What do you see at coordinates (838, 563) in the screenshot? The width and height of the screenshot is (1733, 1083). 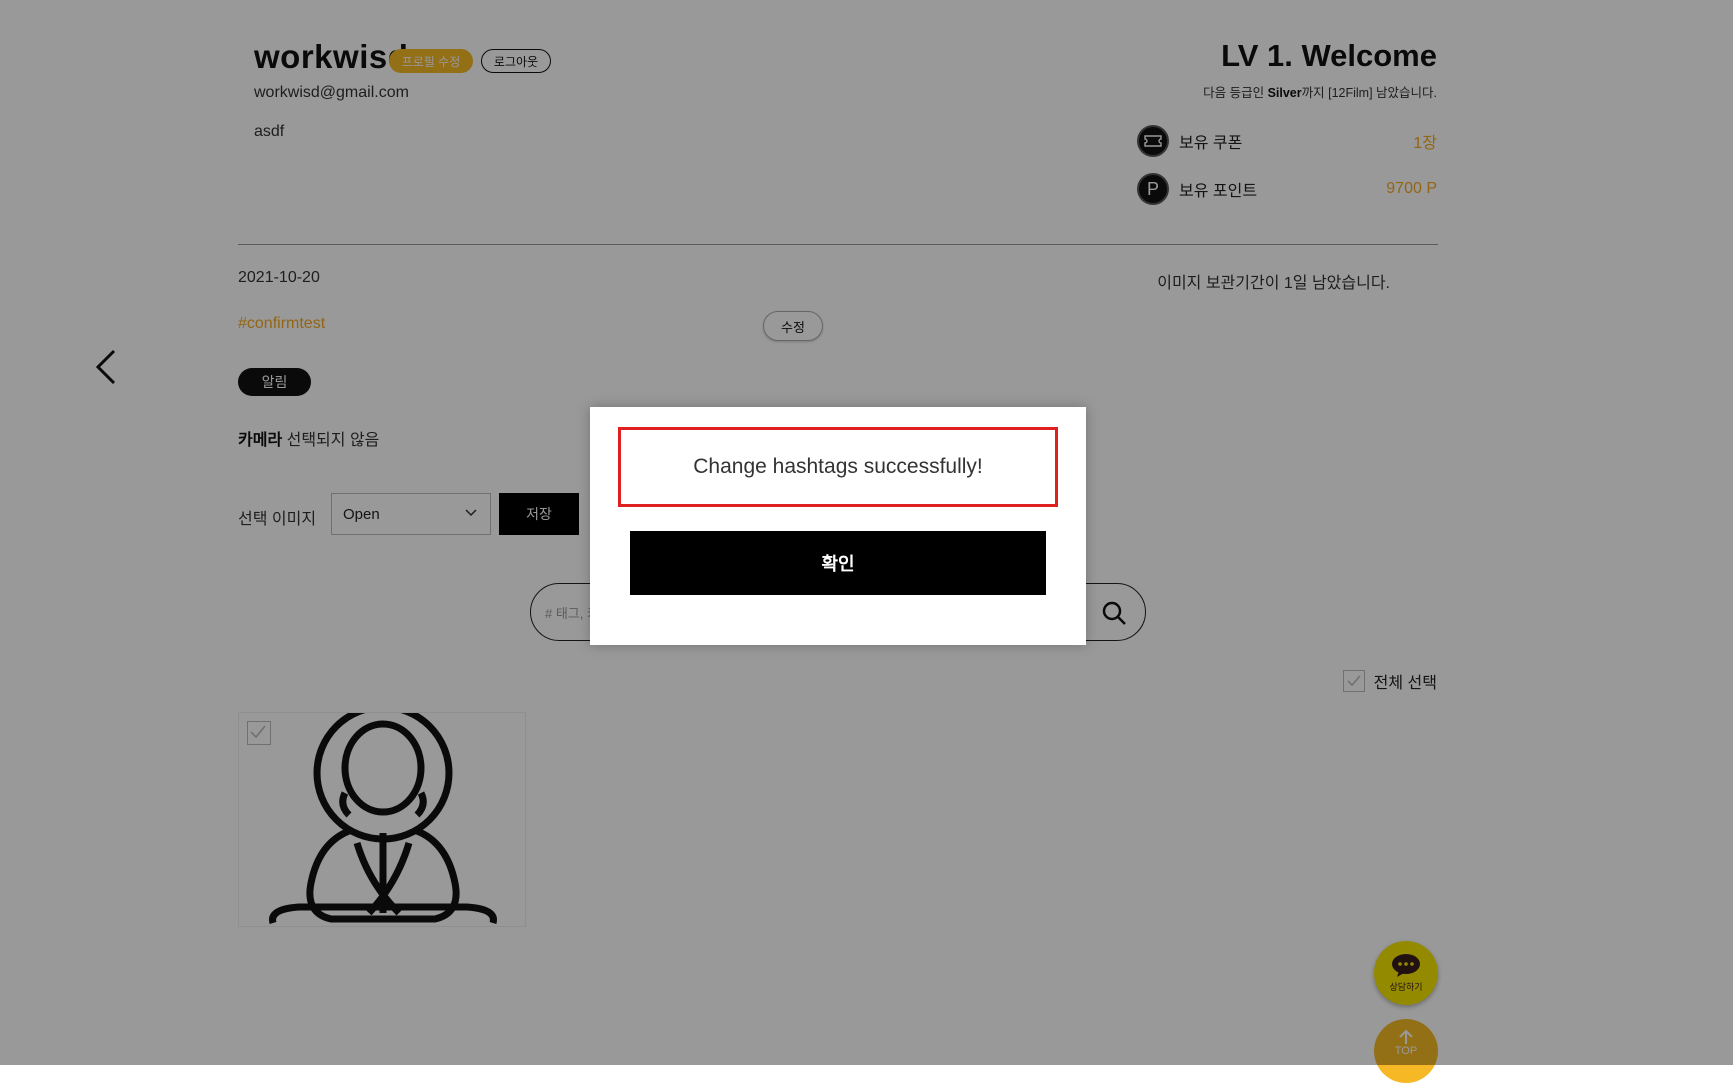 I see `confirm-button: 확인` at bounding box center [838, 563].